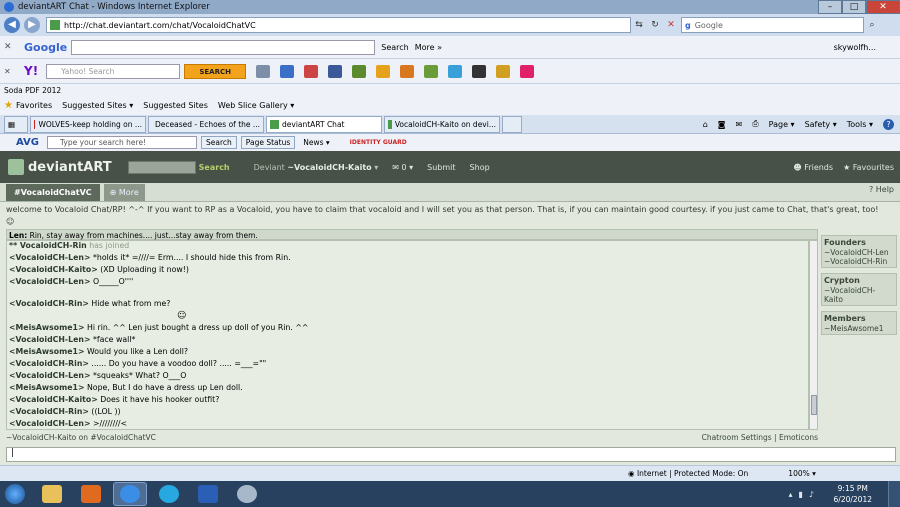  I want to click on answers-icon, so click(503, 71).